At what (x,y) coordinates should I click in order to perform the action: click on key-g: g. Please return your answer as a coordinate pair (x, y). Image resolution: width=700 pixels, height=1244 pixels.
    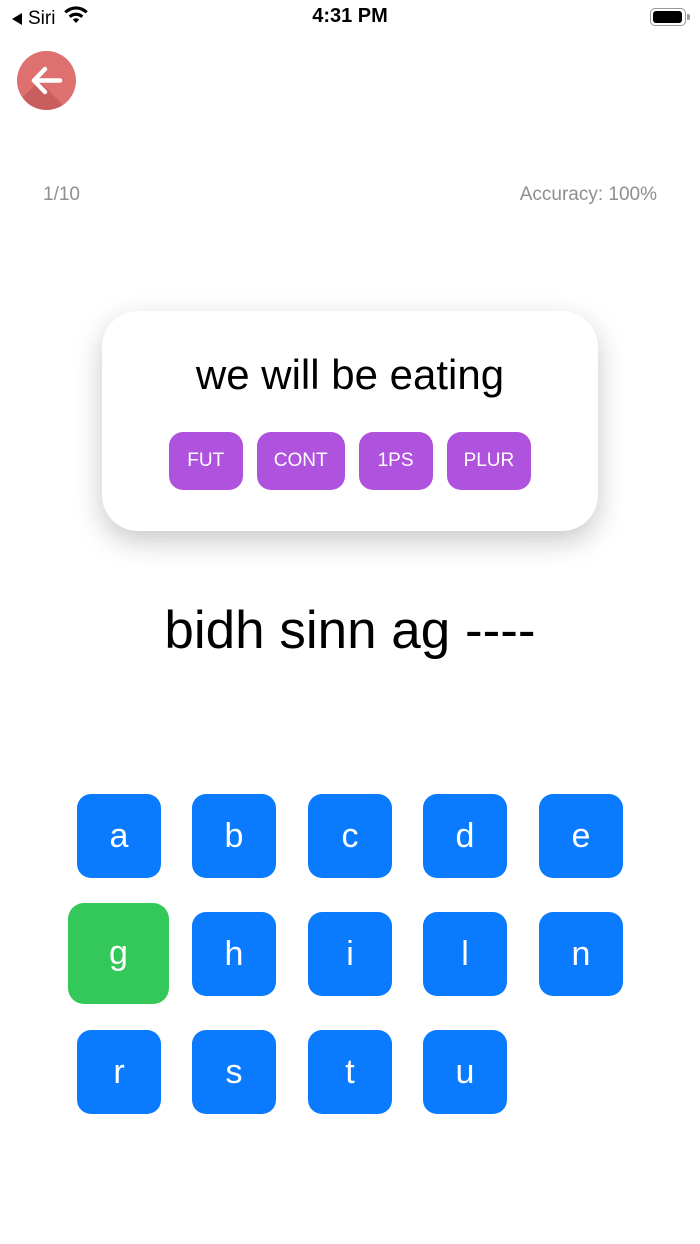
    Looking at the image, I should click on (118, 953).